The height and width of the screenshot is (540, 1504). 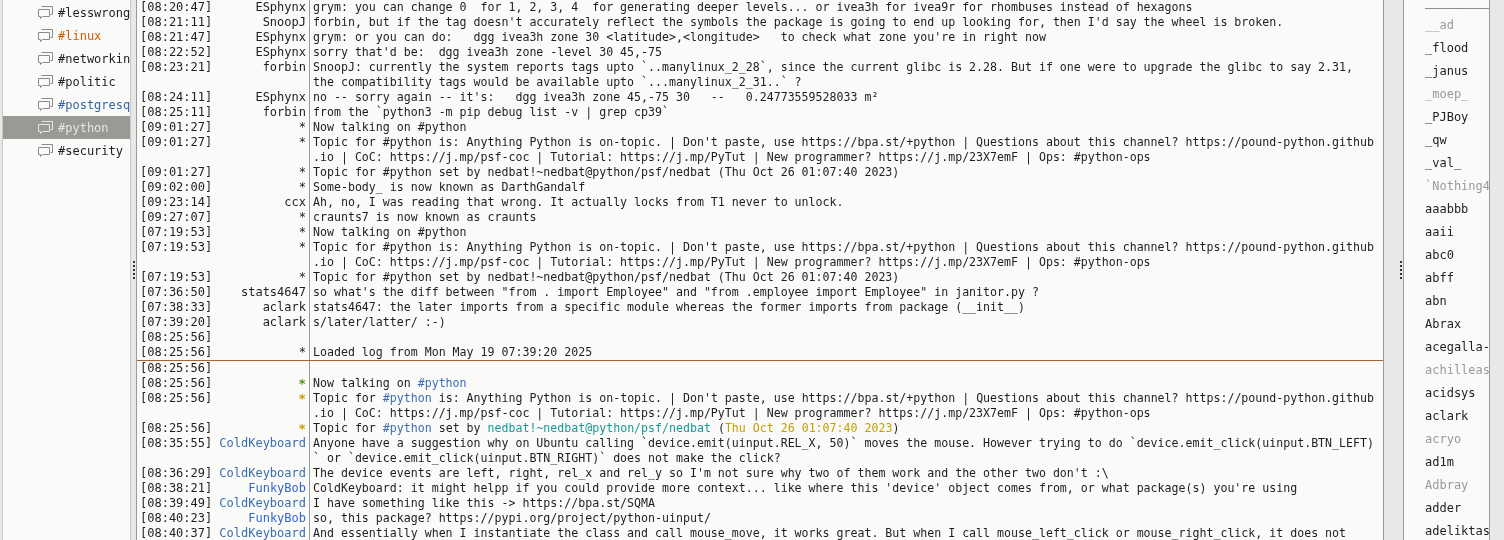 What do you see at coordinates (66, 12) in the screenshot?
I see `channel-item: #lesswrong` at bounding box center [66, 12].